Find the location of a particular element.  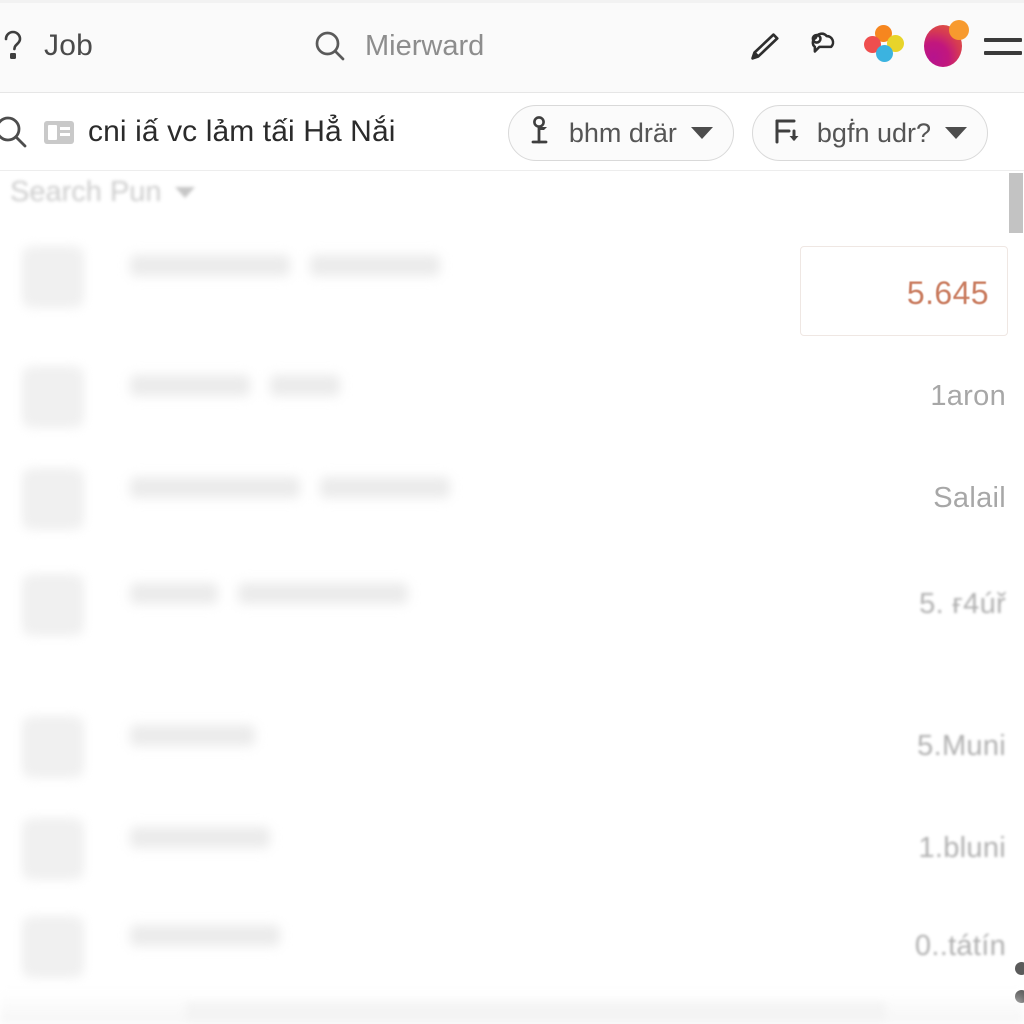

table-row: 1.bluni is located at coordinates (512, 849).